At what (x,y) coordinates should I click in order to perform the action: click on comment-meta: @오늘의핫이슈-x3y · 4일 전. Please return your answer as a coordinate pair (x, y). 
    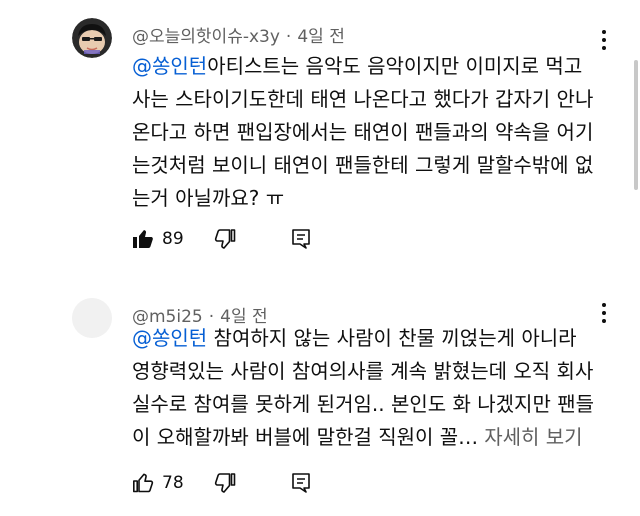
    Looking at the image, I should click on (238, 34).